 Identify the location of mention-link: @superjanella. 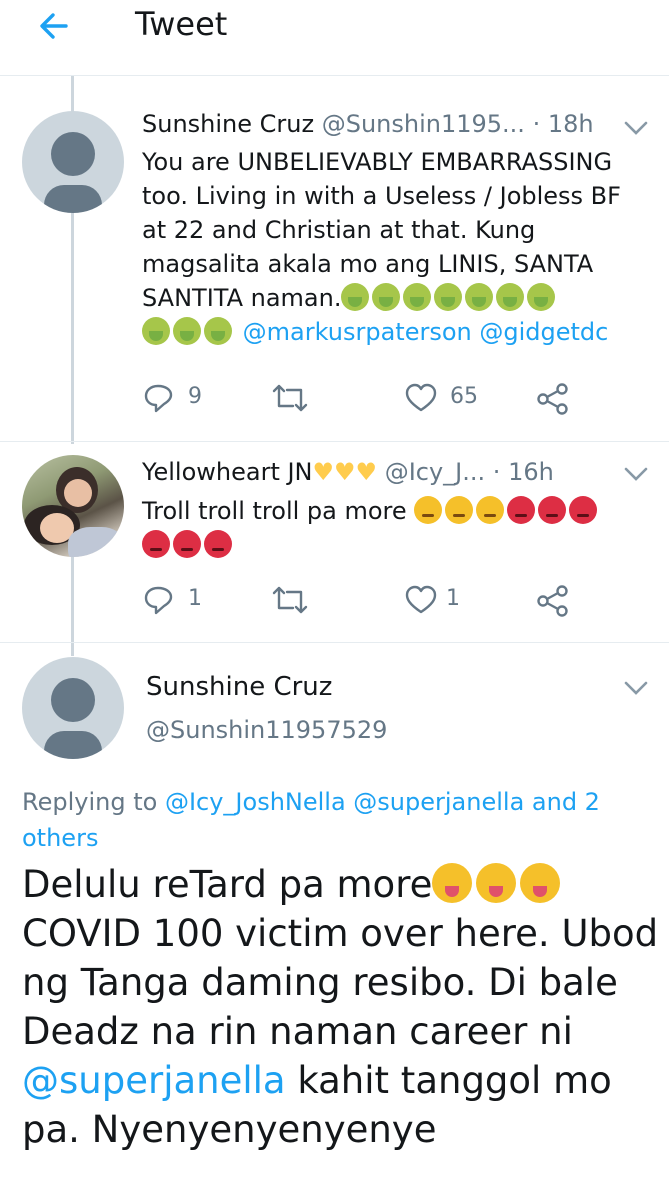
(154, 1080).